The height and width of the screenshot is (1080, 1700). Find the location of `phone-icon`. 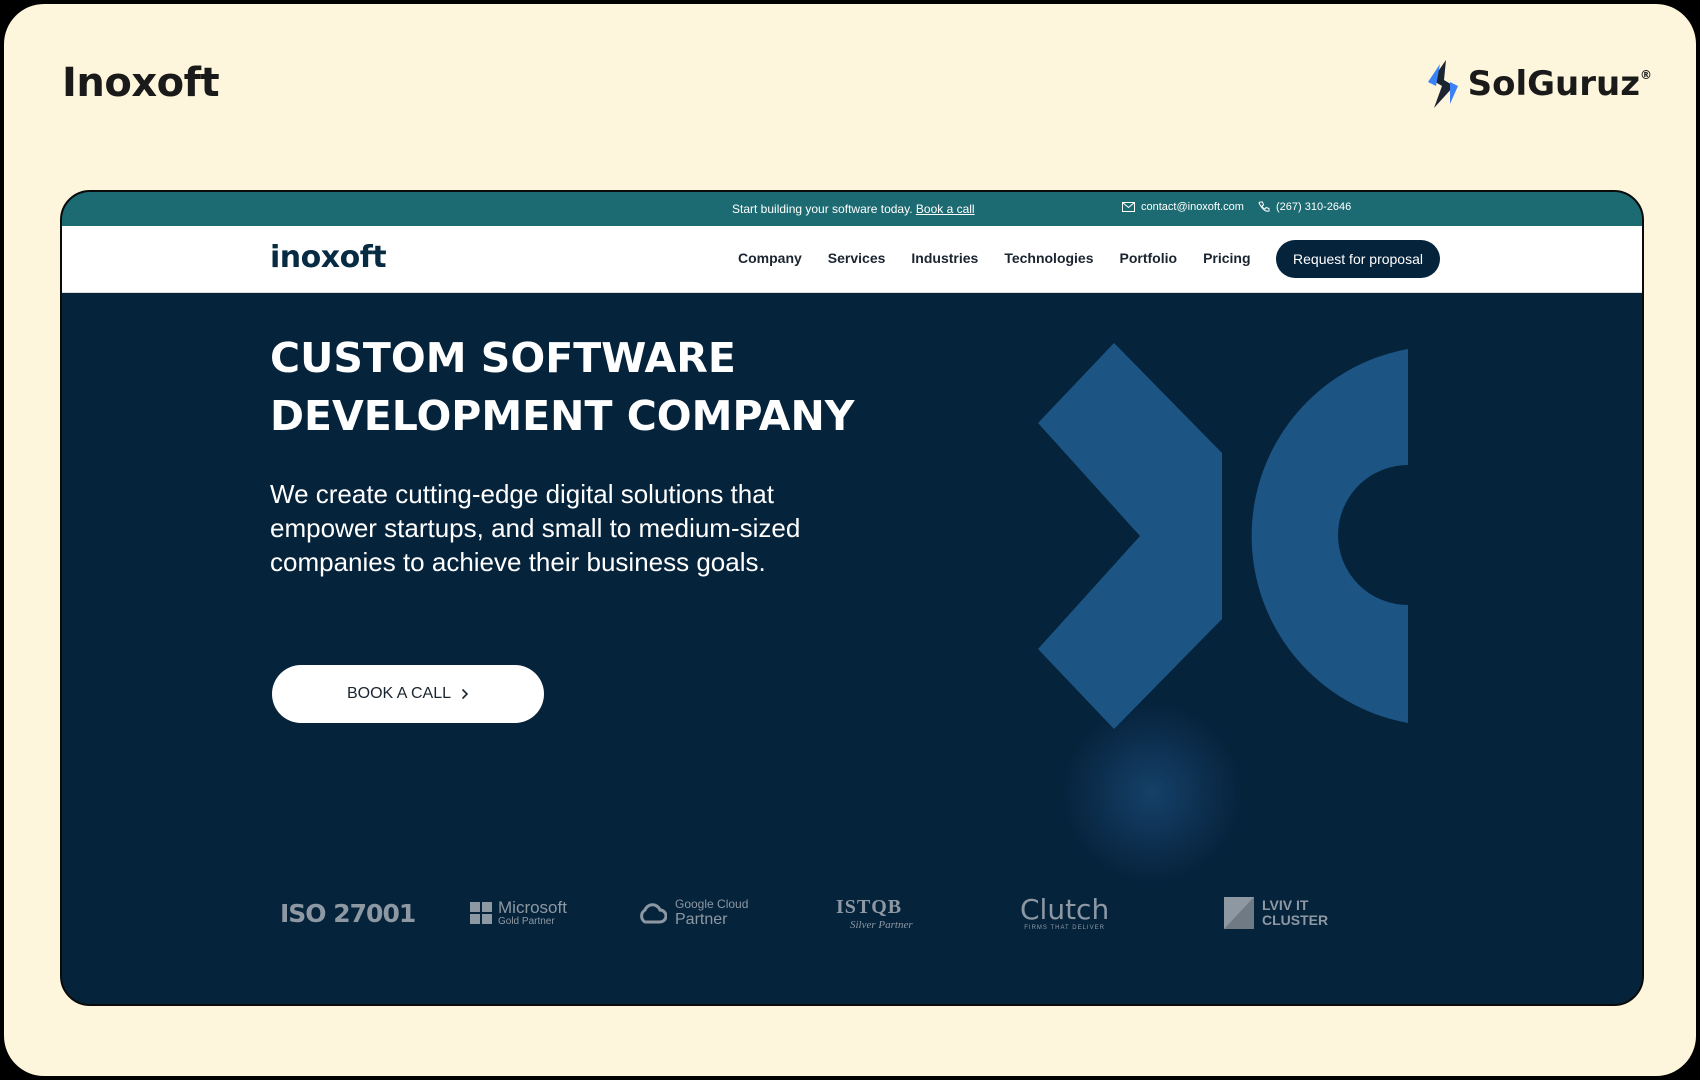

phone-icon is located at coordinates (1264, 206).